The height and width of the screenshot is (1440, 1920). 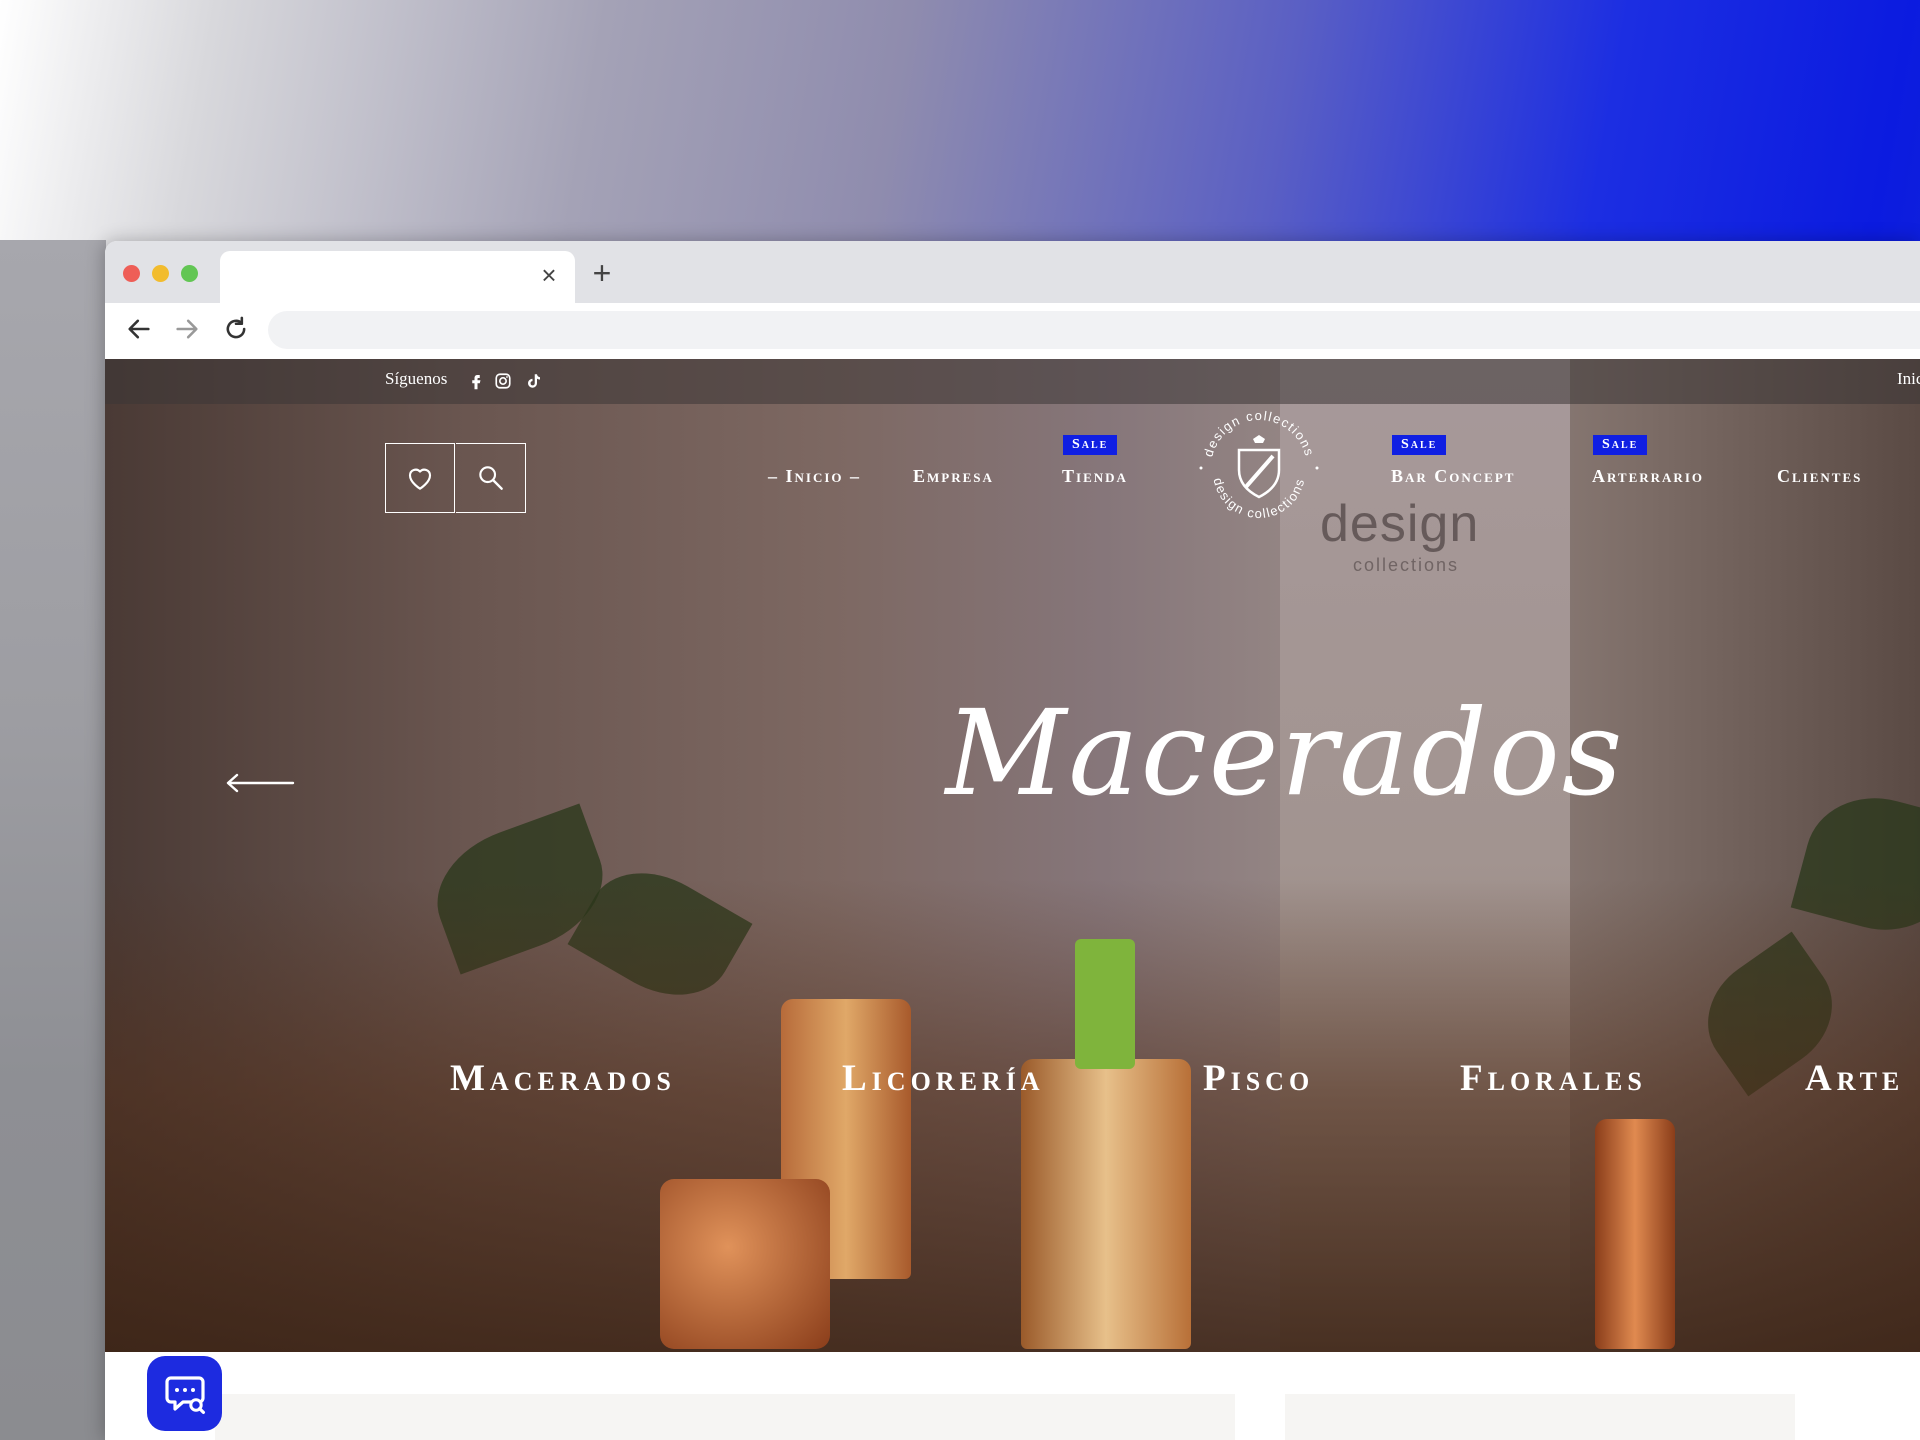 What do you see at coordinates (1553, 1078) in the screenshot?
I see `category-florales: Florales` at bounding box center [1553, 1078].